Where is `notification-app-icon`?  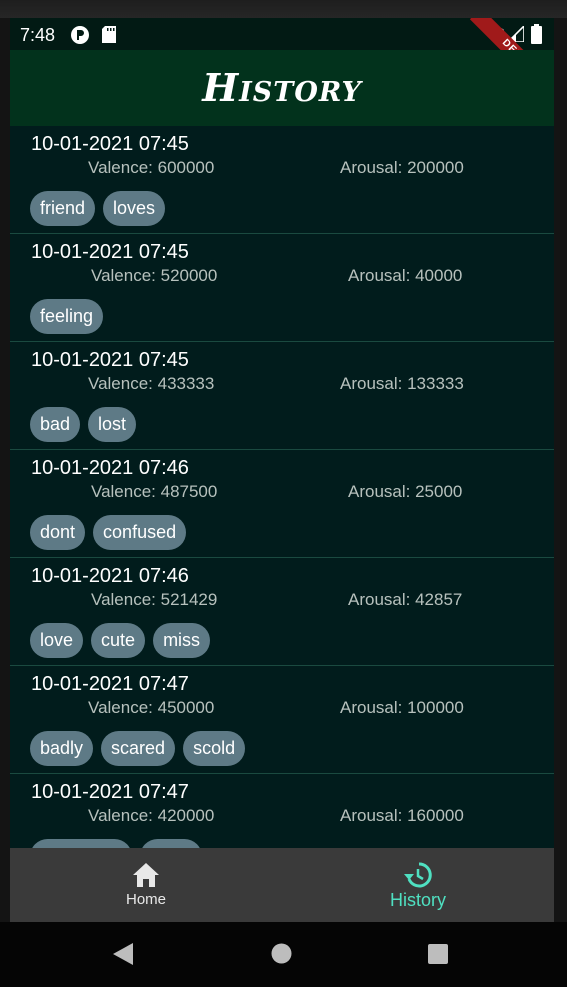
notification-app-icon is located at coordinates (80, 35).